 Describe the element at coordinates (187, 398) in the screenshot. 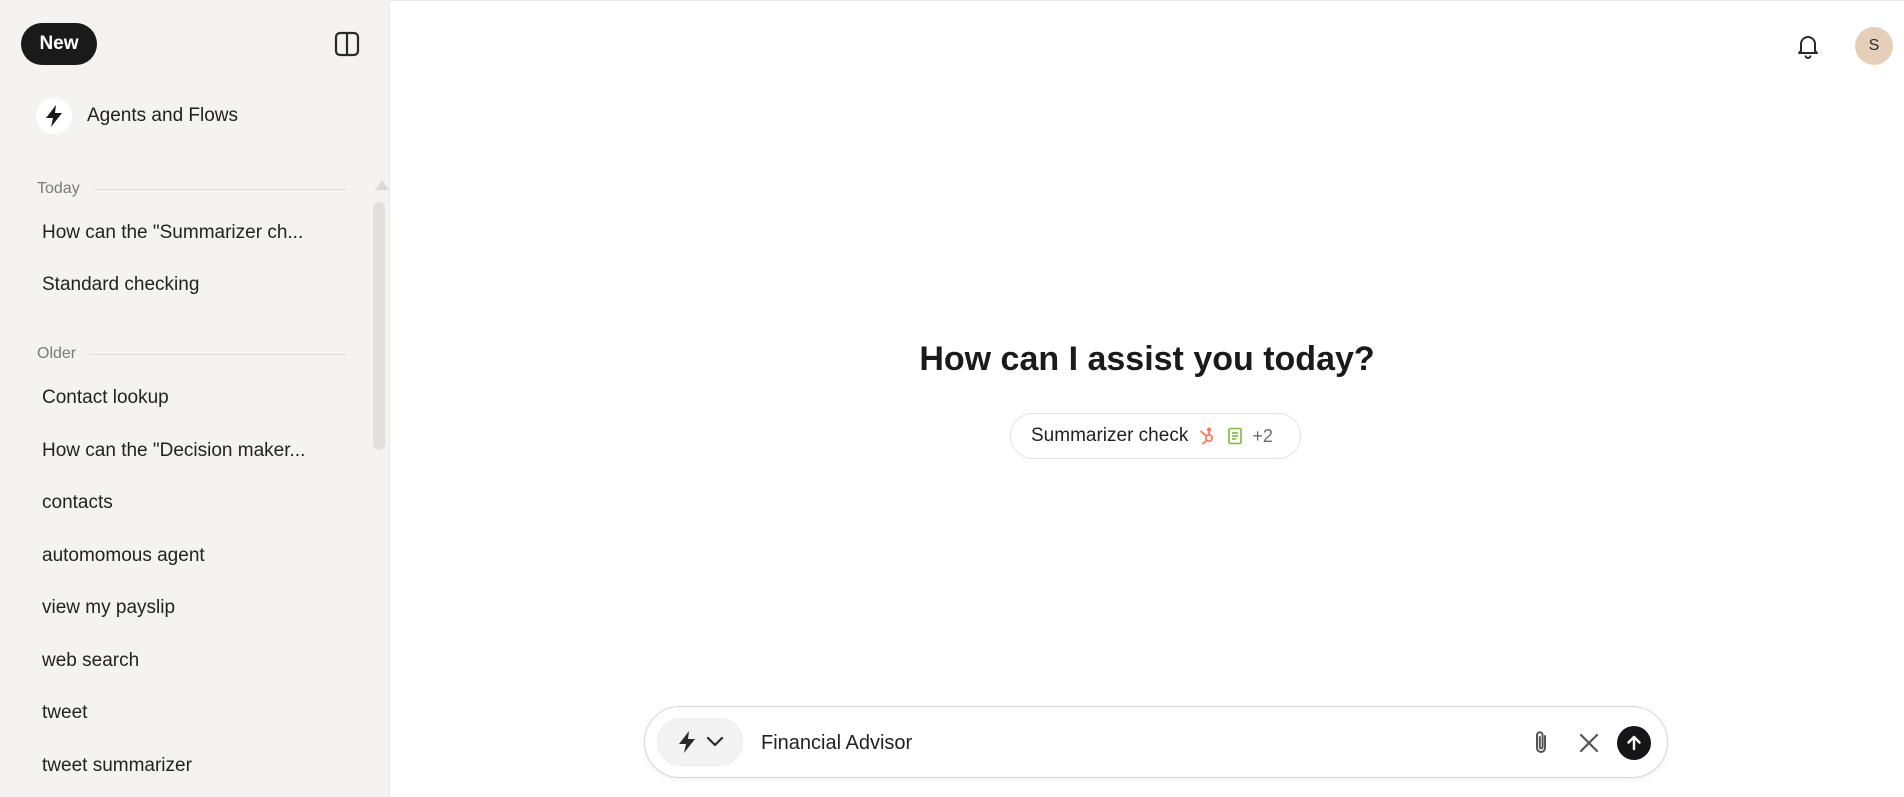

I see `history-item: Contact lookup` at that location.